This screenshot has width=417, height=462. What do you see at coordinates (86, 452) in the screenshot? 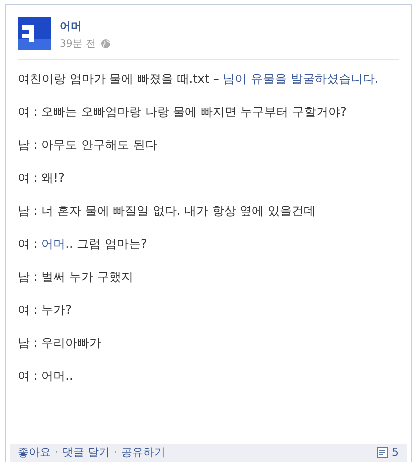
I see `action-link: 댓글 달기` at bounding box center [86, 452].